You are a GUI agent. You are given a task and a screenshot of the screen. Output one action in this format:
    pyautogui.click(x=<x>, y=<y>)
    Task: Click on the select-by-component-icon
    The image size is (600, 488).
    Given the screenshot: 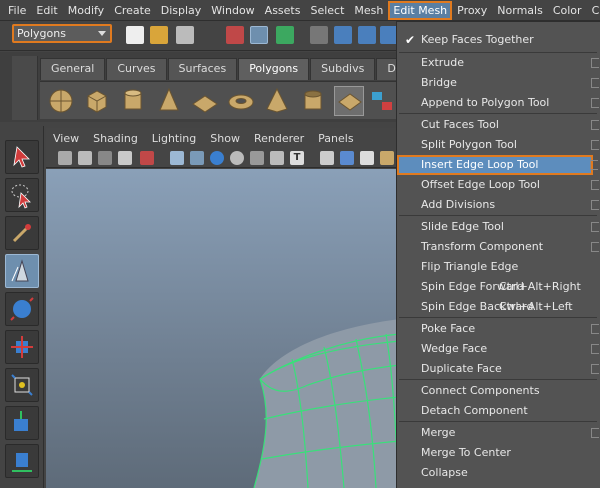 What is the action you would take?
    pyautogui.click(x=285, y=35)
    